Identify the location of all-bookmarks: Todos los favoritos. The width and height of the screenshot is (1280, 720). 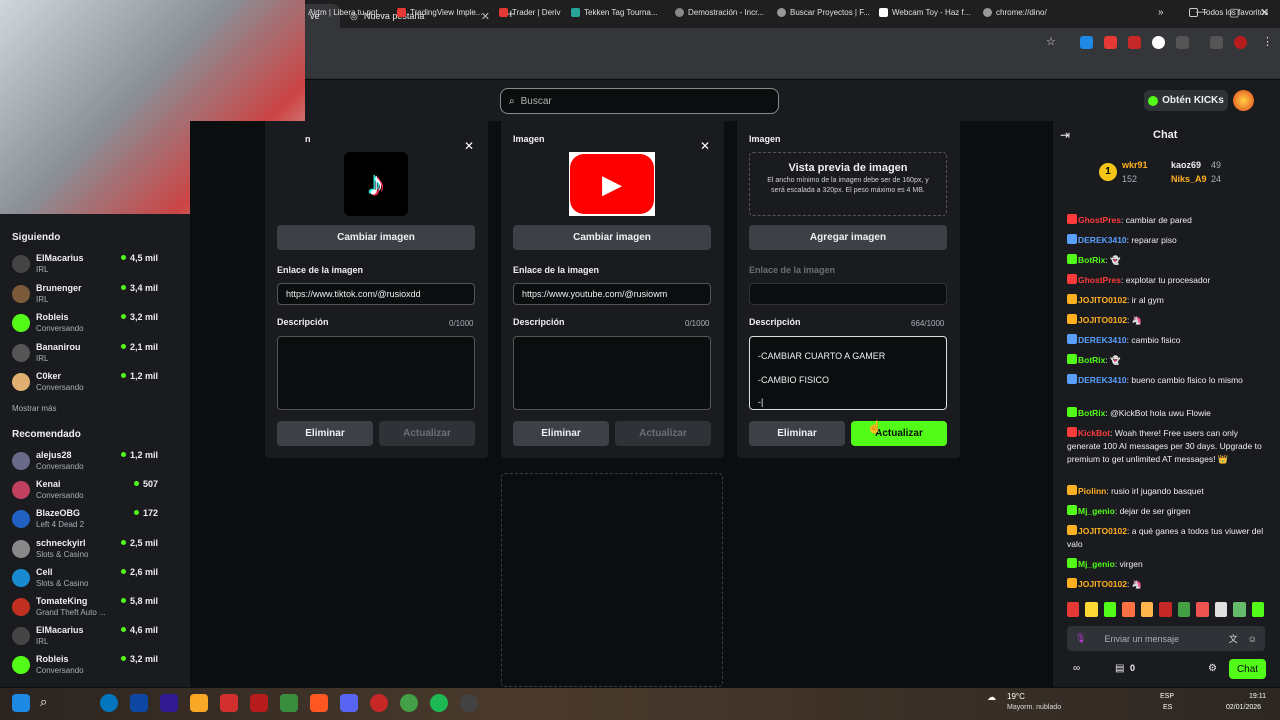
(1228, 12).